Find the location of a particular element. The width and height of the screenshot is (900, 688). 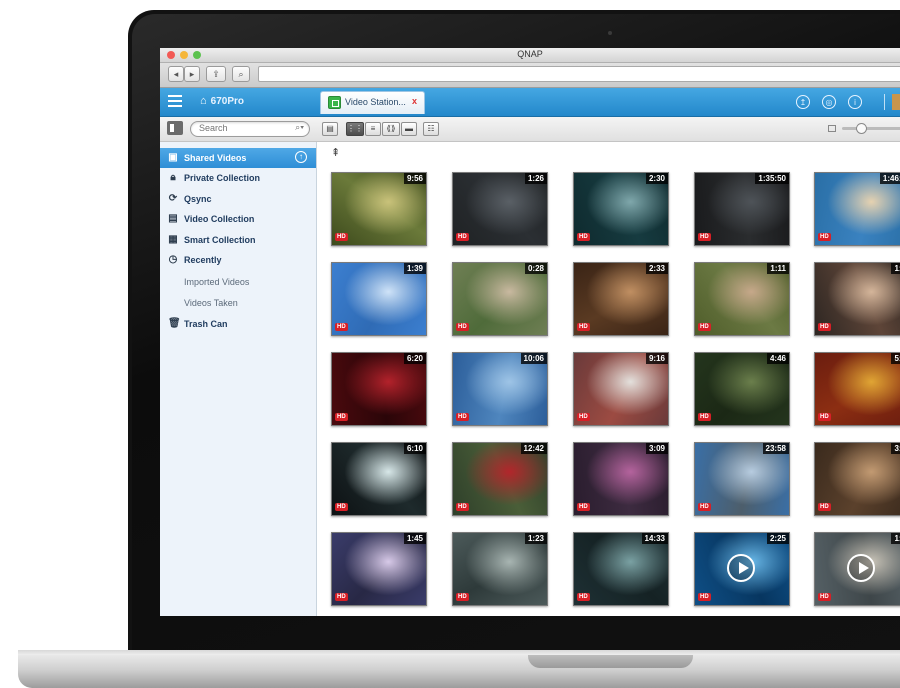

forward-icon: ▸ is located at coordinates (192, 74).